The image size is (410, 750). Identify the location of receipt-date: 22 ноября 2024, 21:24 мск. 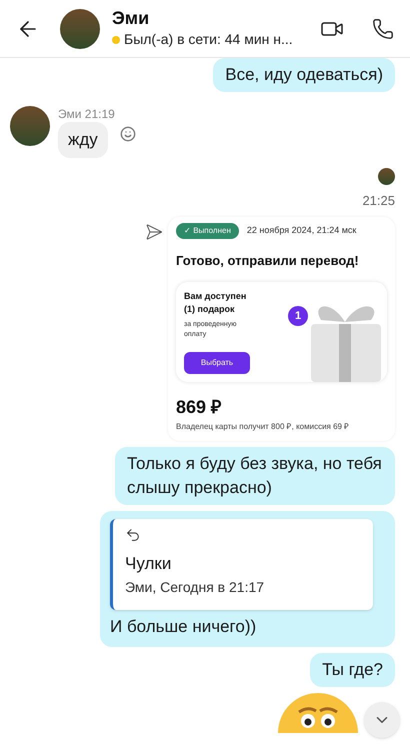
(301, 230).